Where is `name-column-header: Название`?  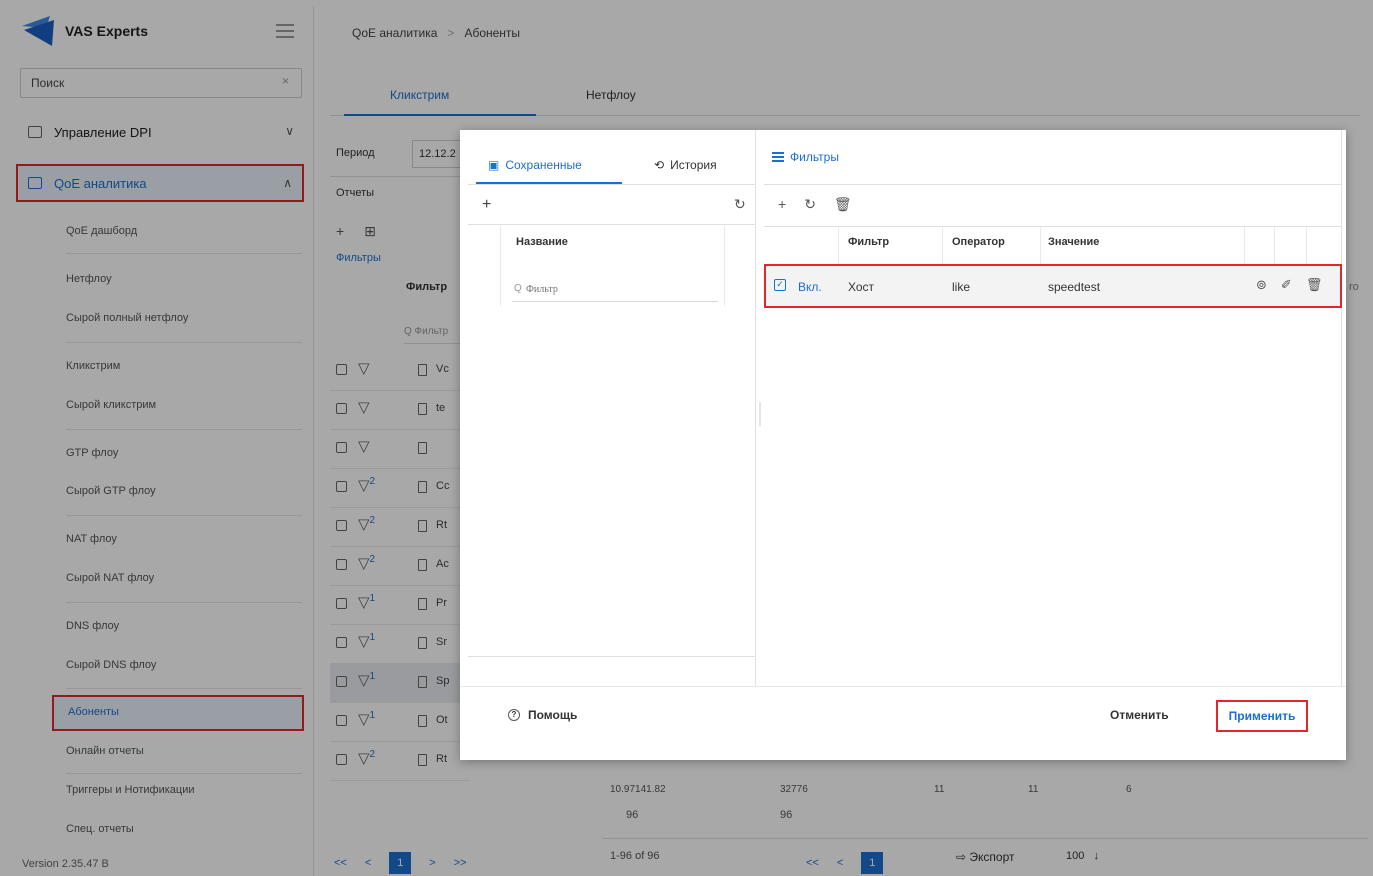
name-column-header: Название is located at coordinates (542, 242).